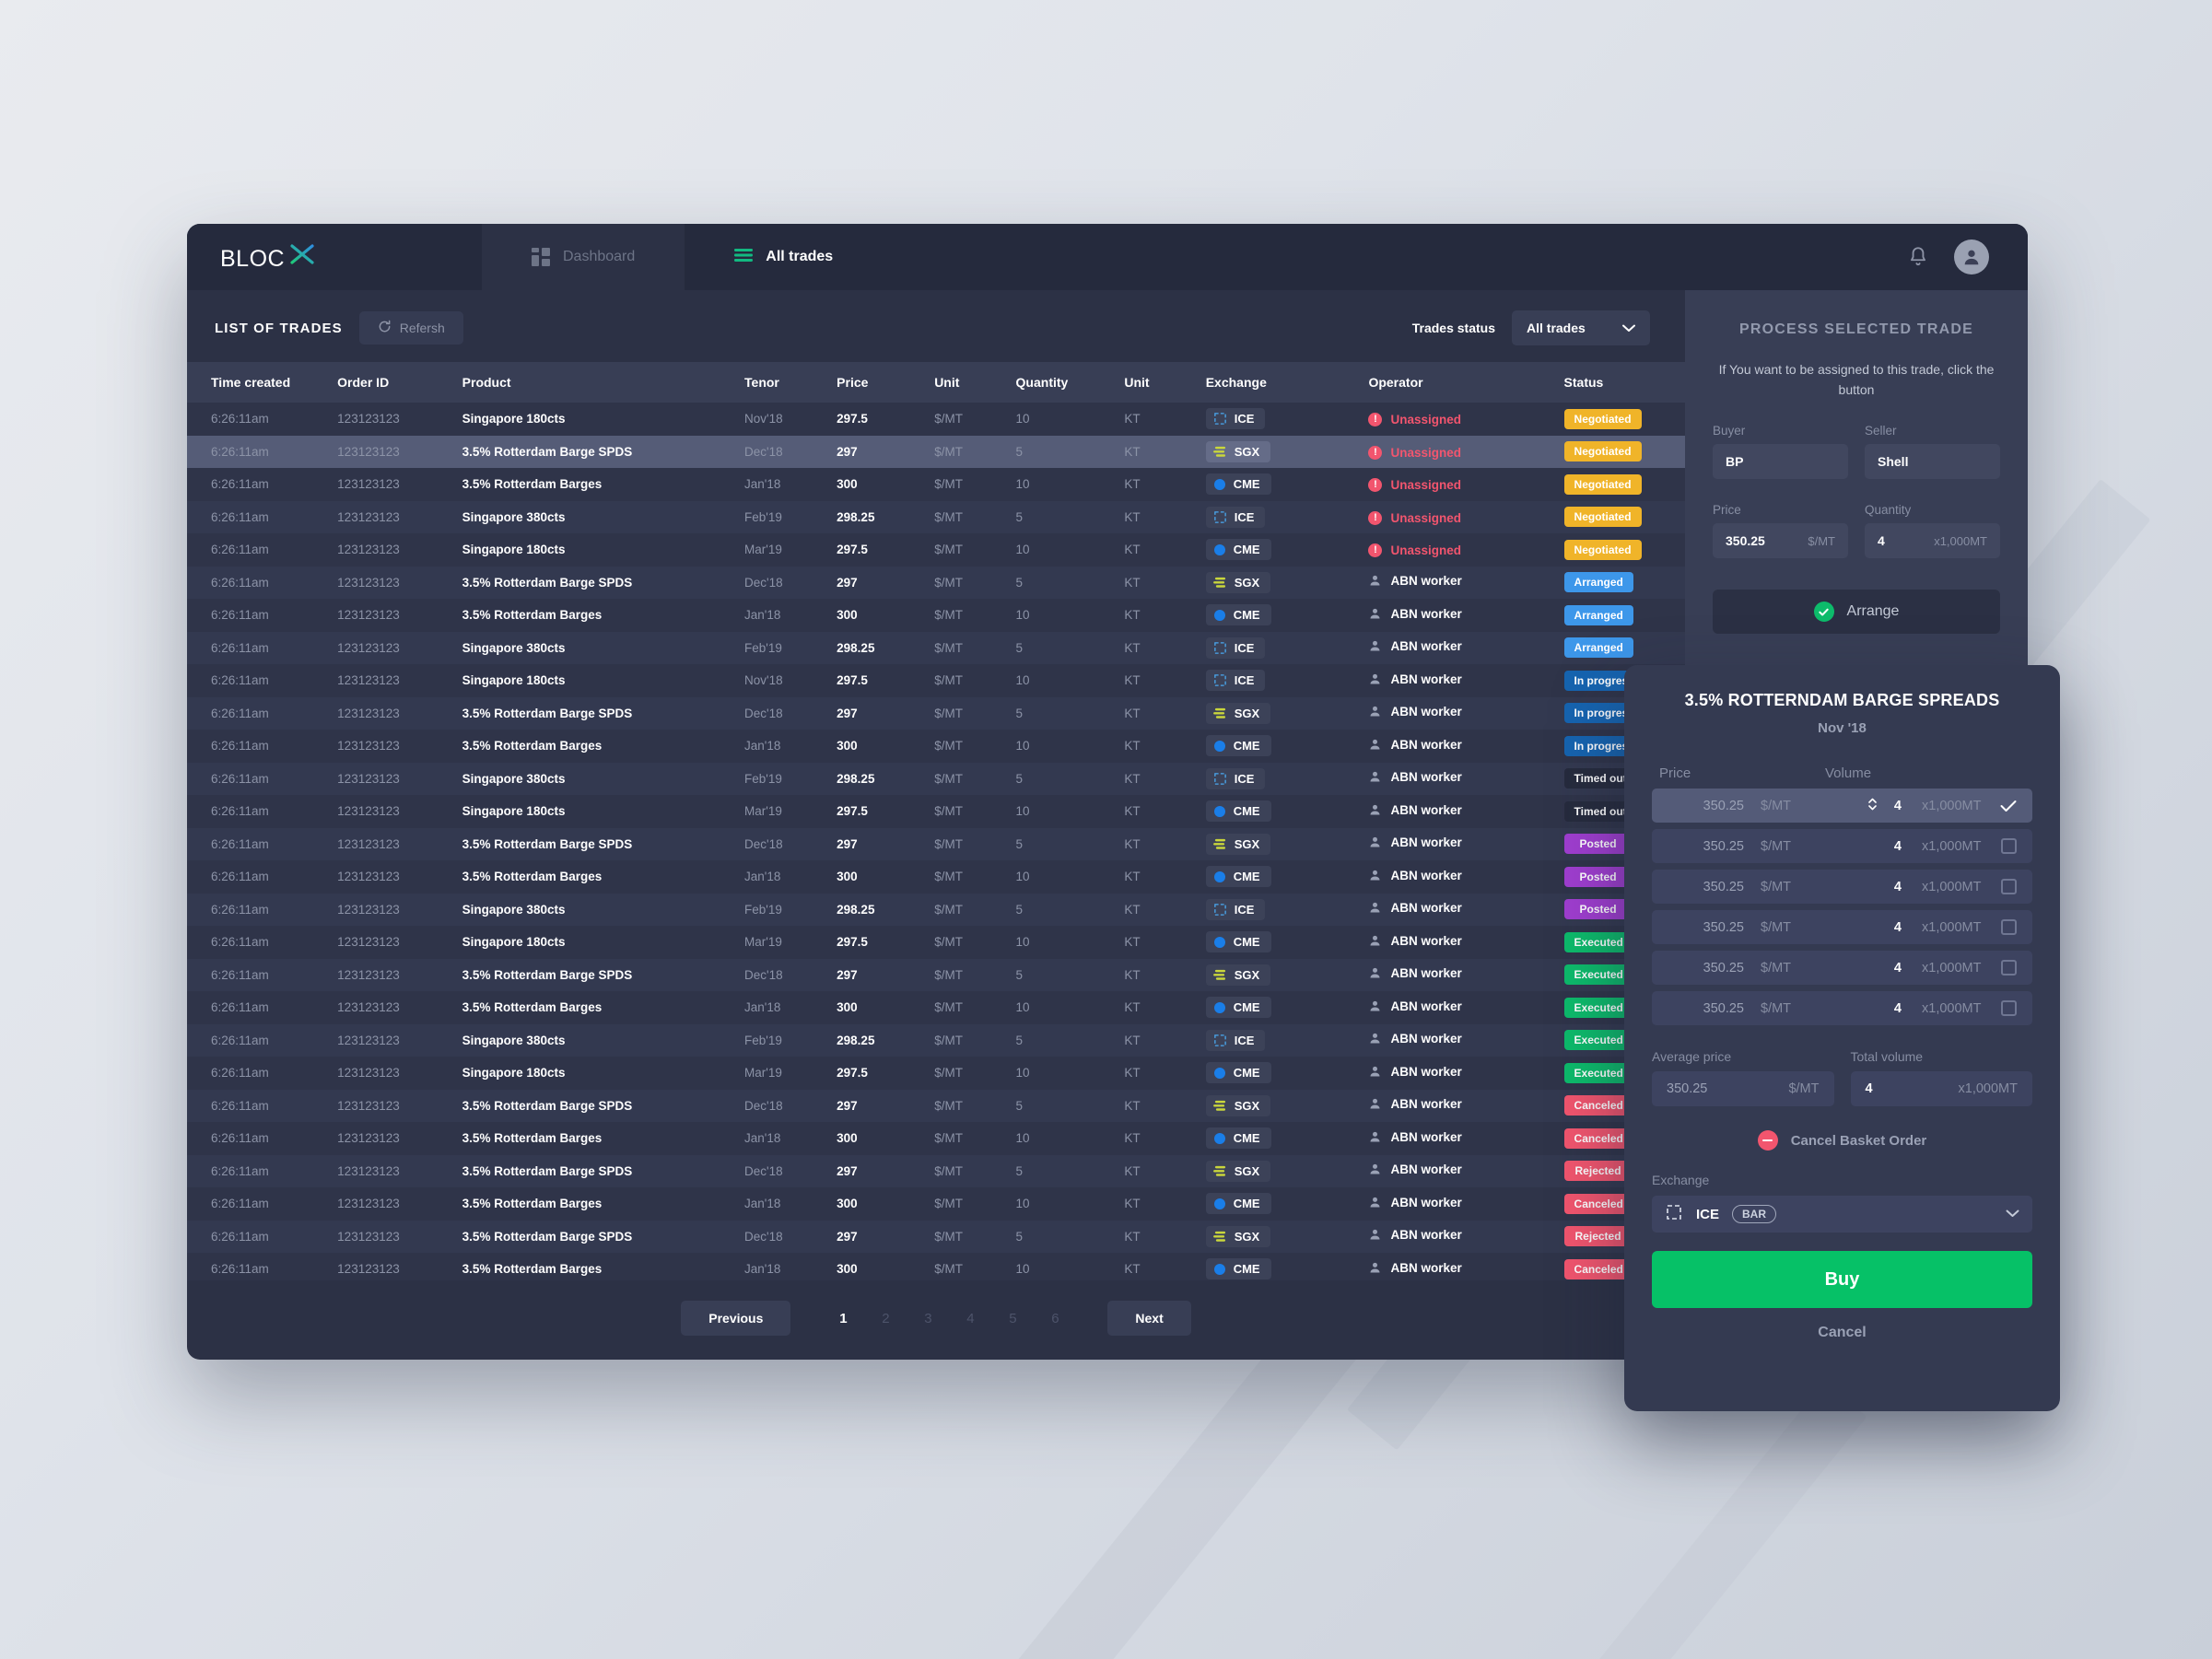 This screenshot has width=2212, height=1659. Describe the element at coordinates (1022, 680) in the screenshot. I see `cell-quantity: 10` at that location.